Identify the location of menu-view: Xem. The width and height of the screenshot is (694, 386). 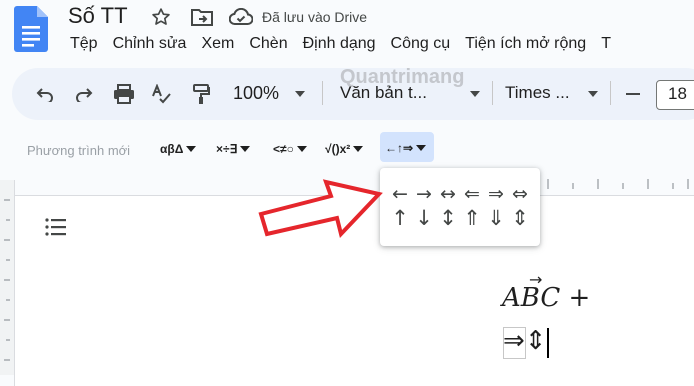
(217, 44).